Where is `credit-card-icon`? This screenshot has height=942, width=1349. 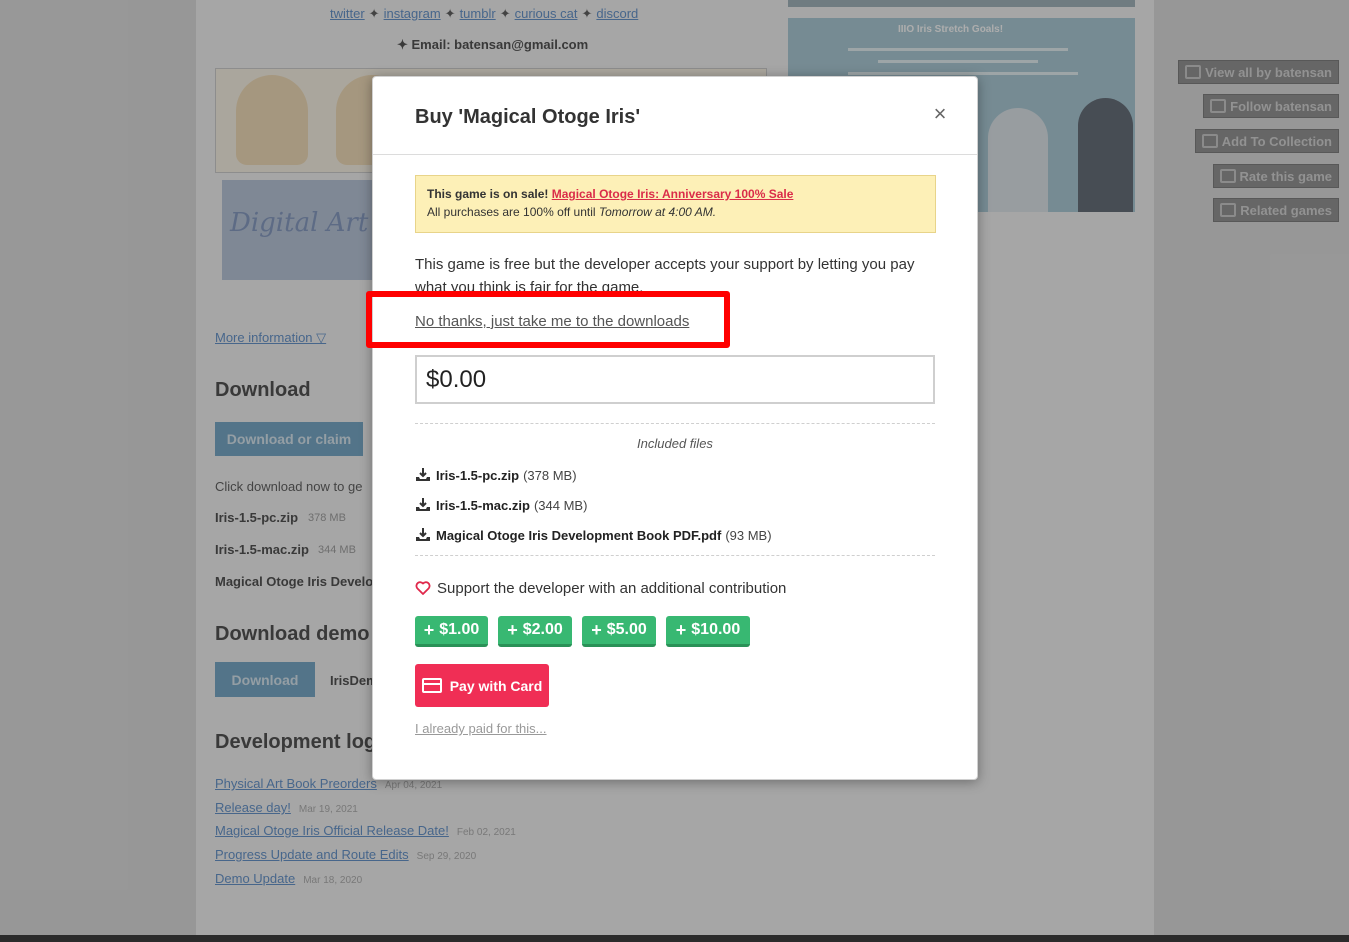
credit-card-icon is located at coordinates (431, 685).